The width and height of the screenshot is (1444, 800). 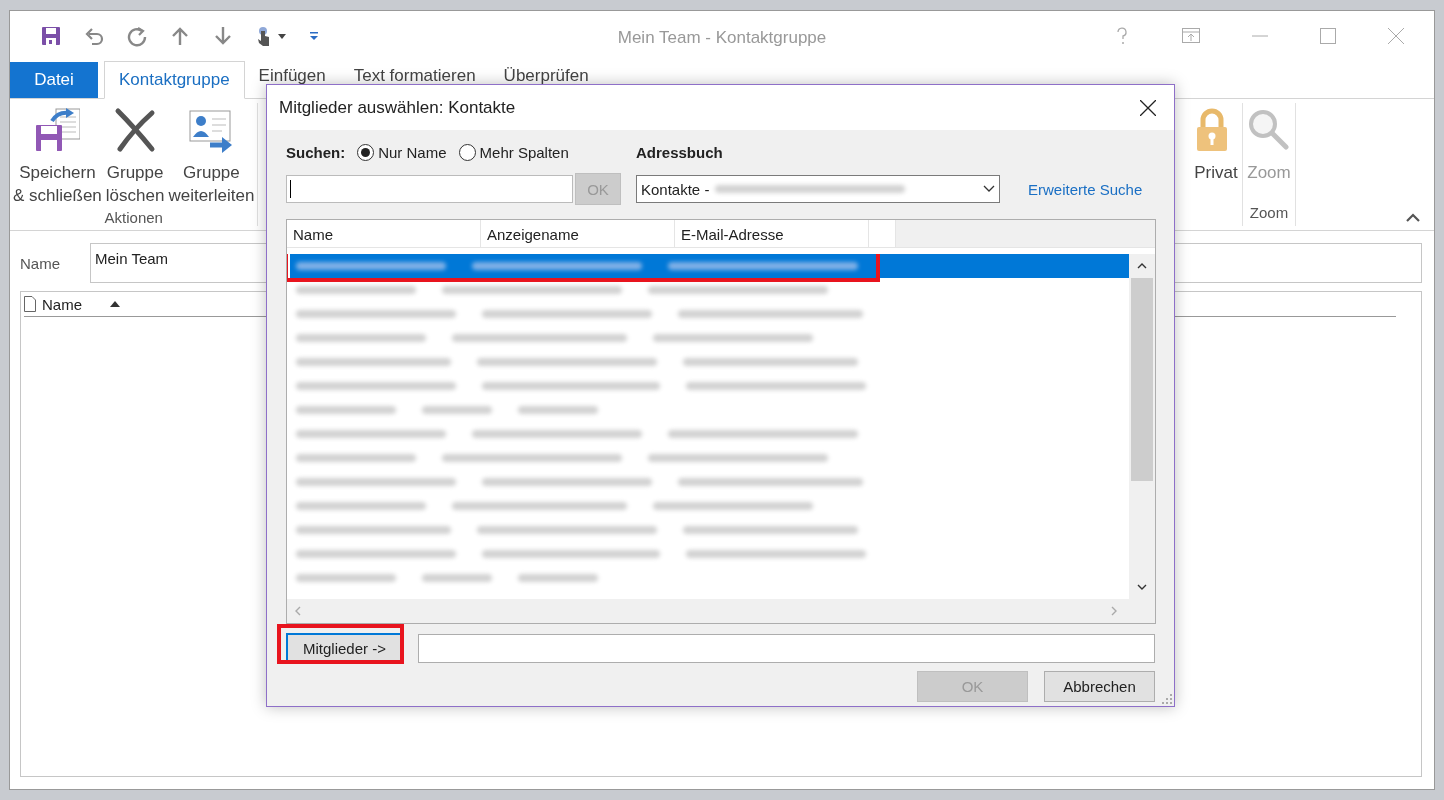 What do you see at coordinates (57, 155) in the screenshot?
I see `ribbon-button: Speichern & schließen` at bounding box center [57, 155].